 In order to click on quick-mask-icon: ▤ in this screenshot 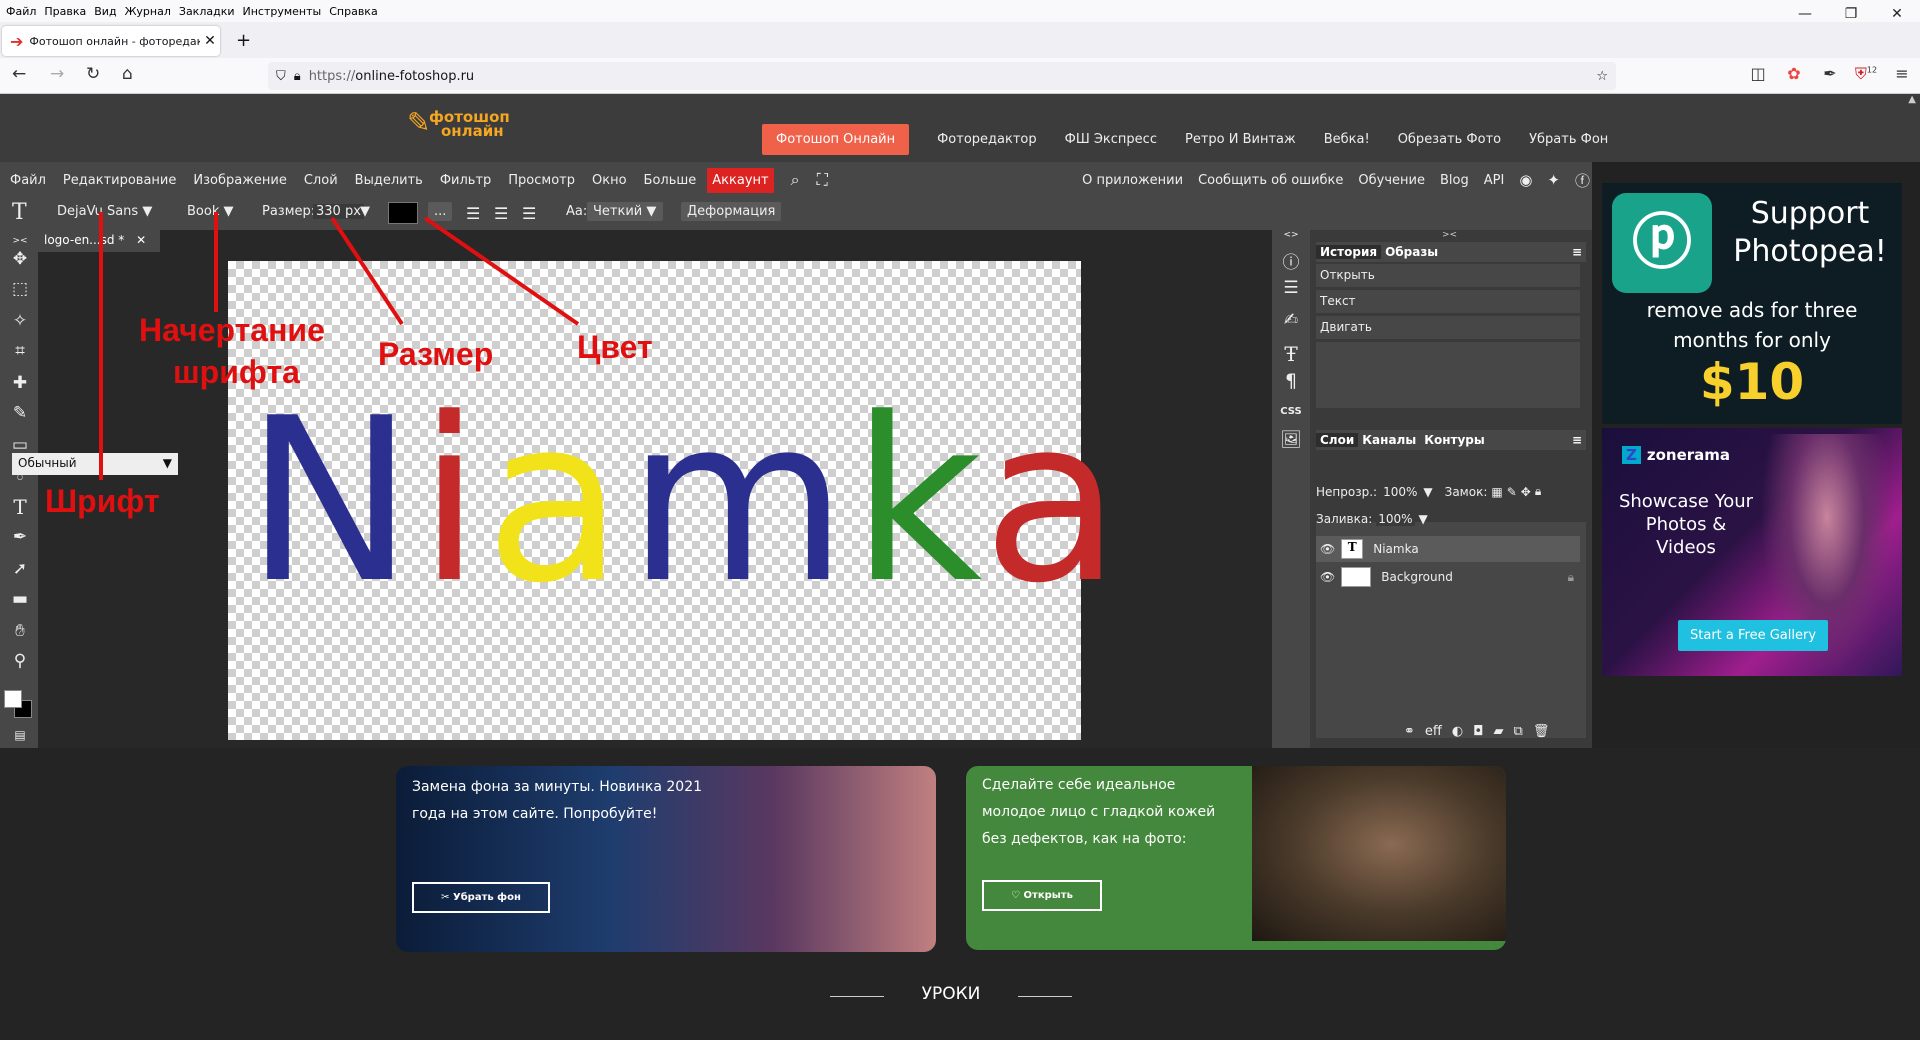, I will do `click(20, 735)`.